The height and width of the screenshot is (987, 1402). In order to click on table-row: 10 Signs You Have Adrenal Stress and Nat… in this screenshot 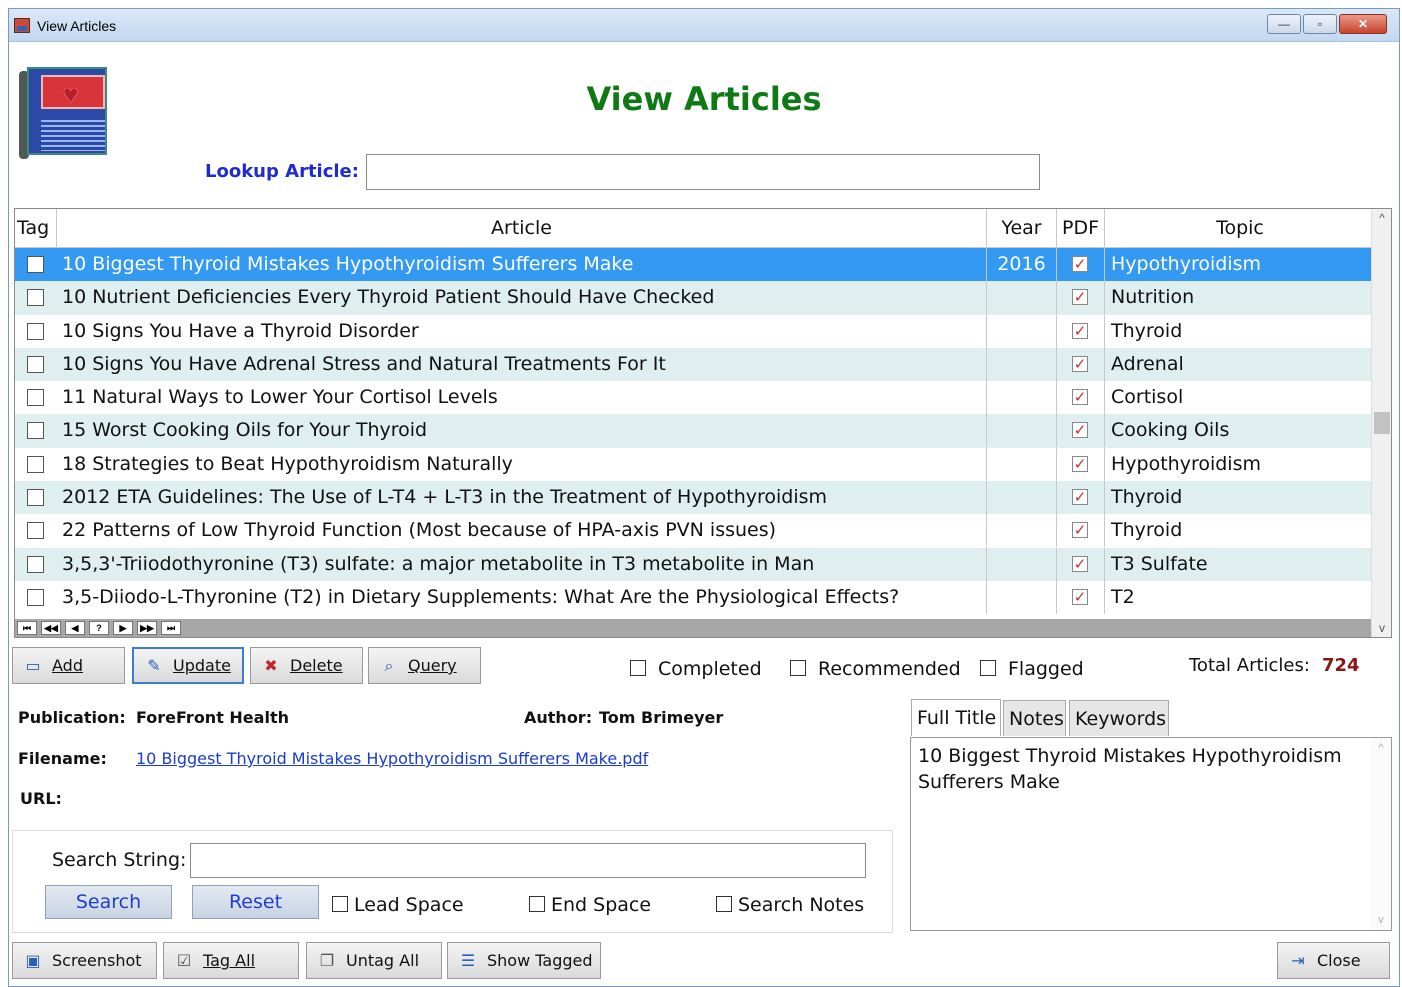, I will do `click(693, 364)`.